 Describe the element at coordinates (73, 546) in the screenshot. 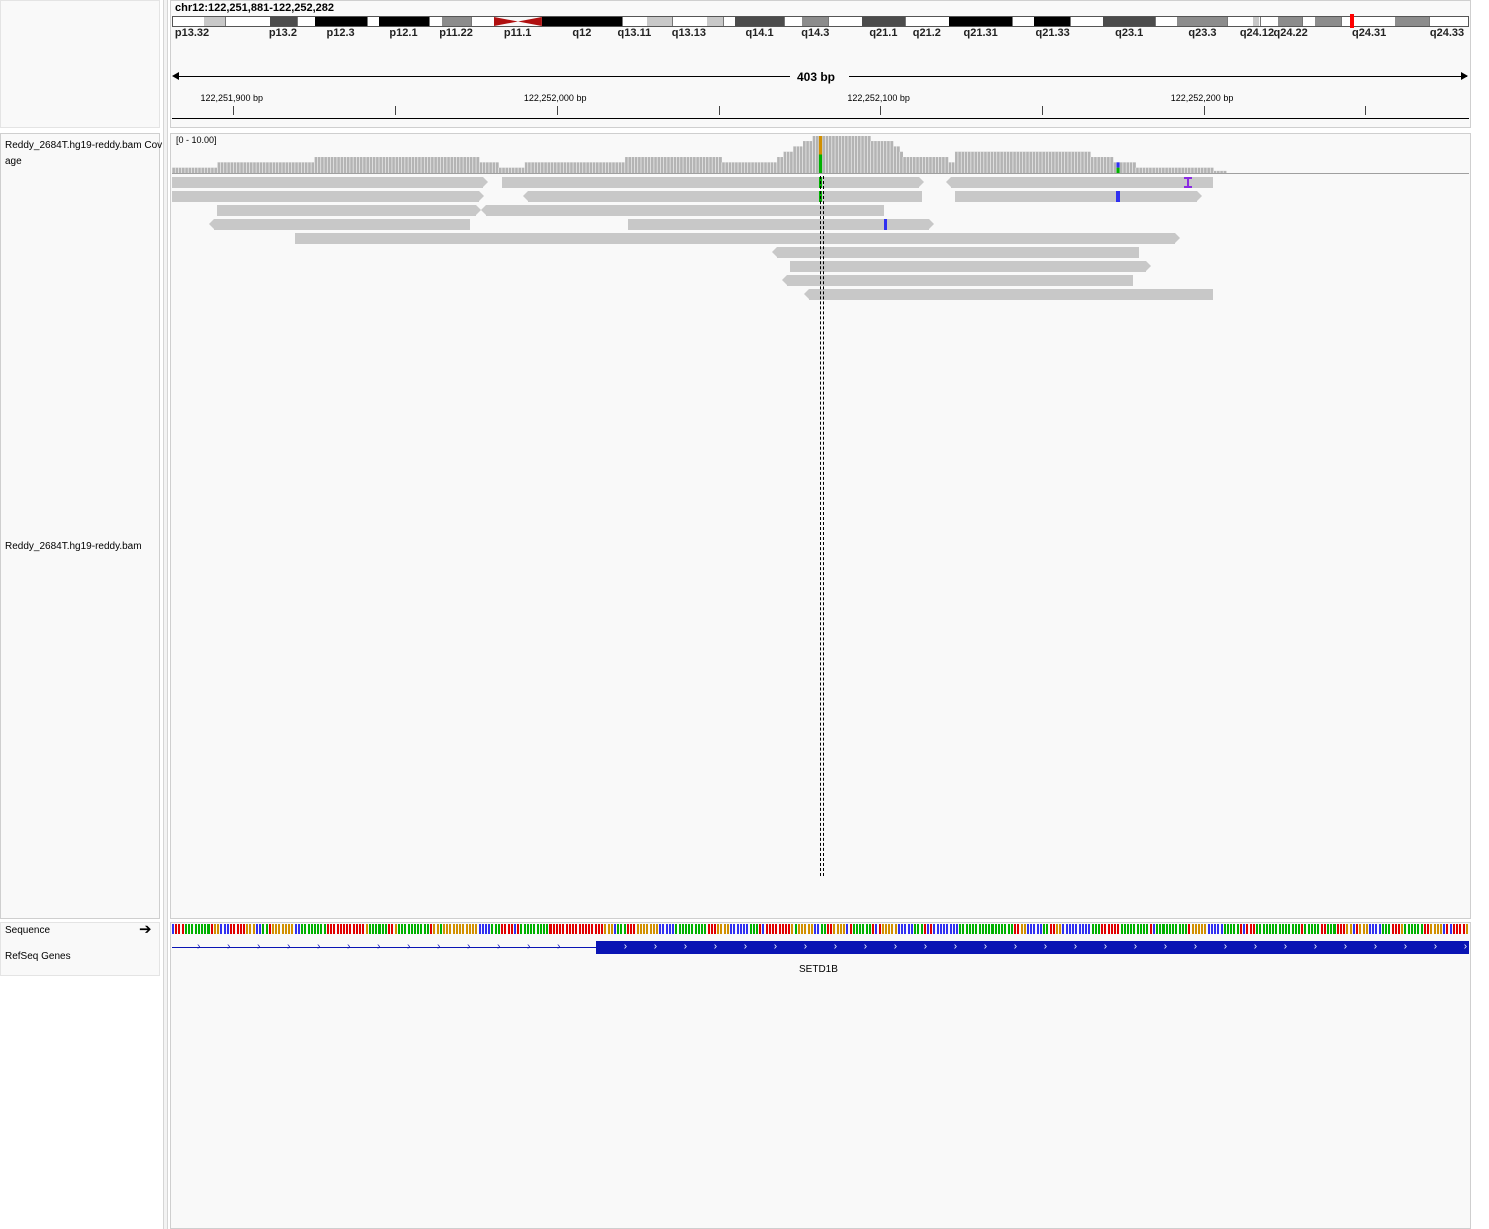

I see `alignment-track-name: Reddy_2684T.hg19-reddy.bam` at that location.